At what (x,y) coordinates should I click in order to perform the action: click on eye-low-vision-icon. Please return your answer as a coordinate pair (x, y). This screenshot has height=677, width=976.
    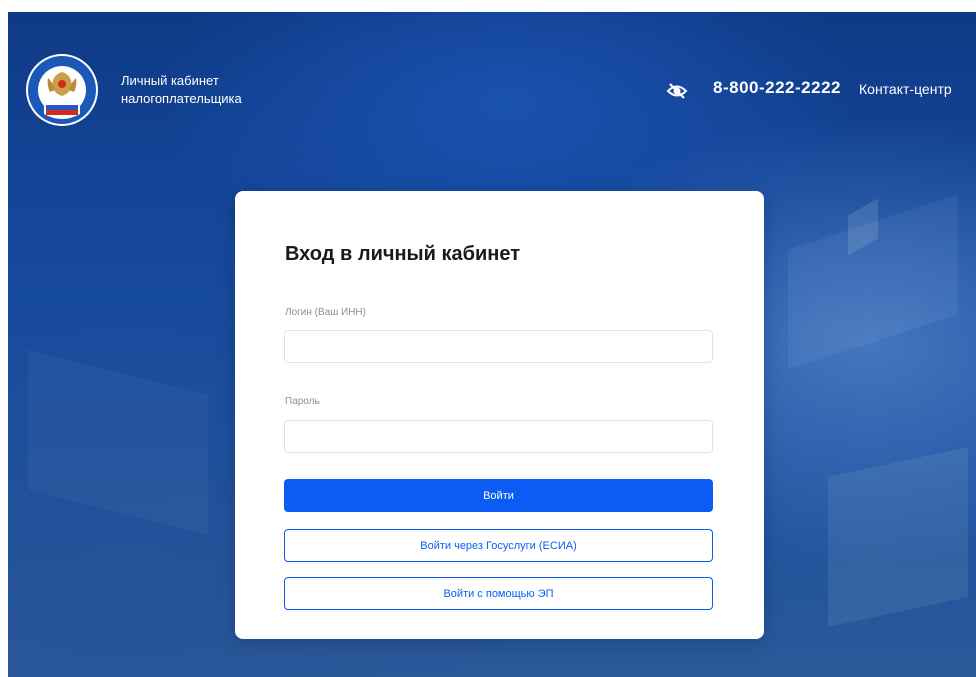
    Looking at the image, I should click on (677, 91).